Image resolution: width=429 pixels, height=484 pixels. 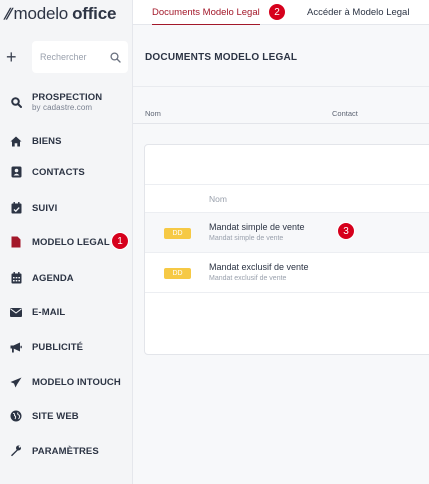 What do you see at coordinates (246, 238) in the screenshot?
I see `document-subtitle: Mandat simple de vente` at bounding box center [246, 238].